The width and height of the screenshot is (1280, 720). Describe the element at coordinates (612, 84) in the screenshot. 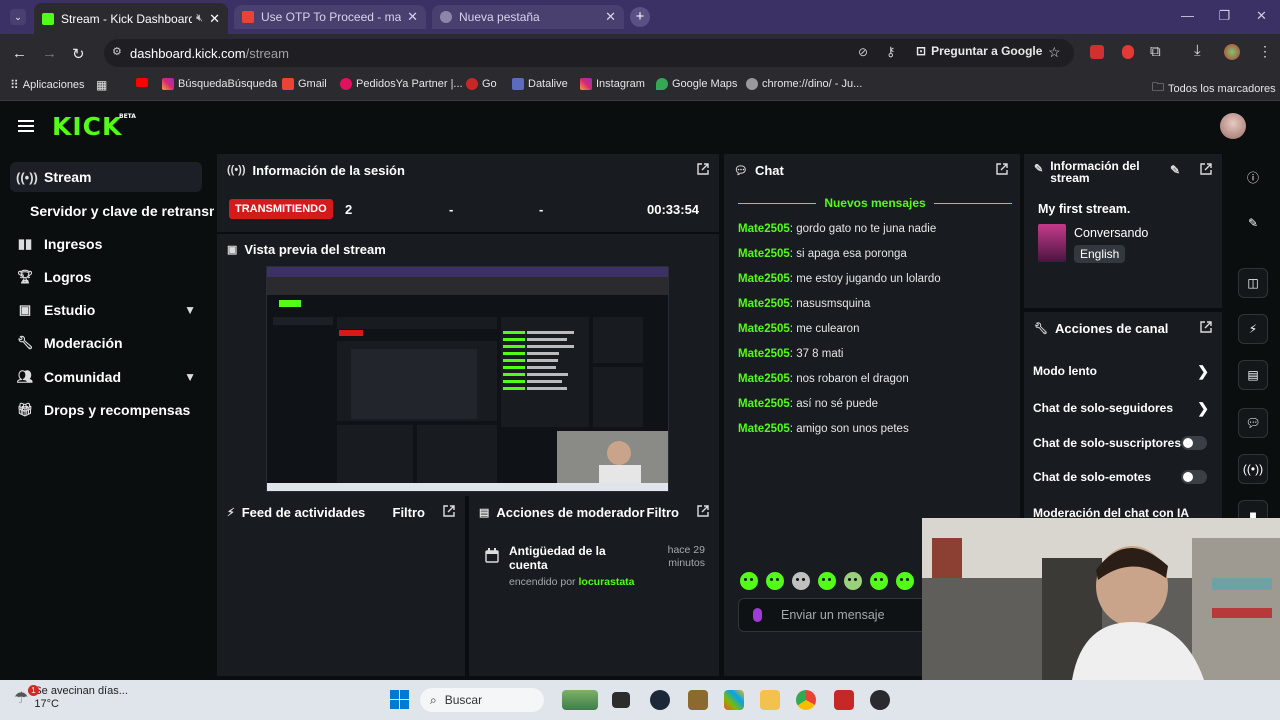

I see `bookmark-instagram: Instagram` at that location.